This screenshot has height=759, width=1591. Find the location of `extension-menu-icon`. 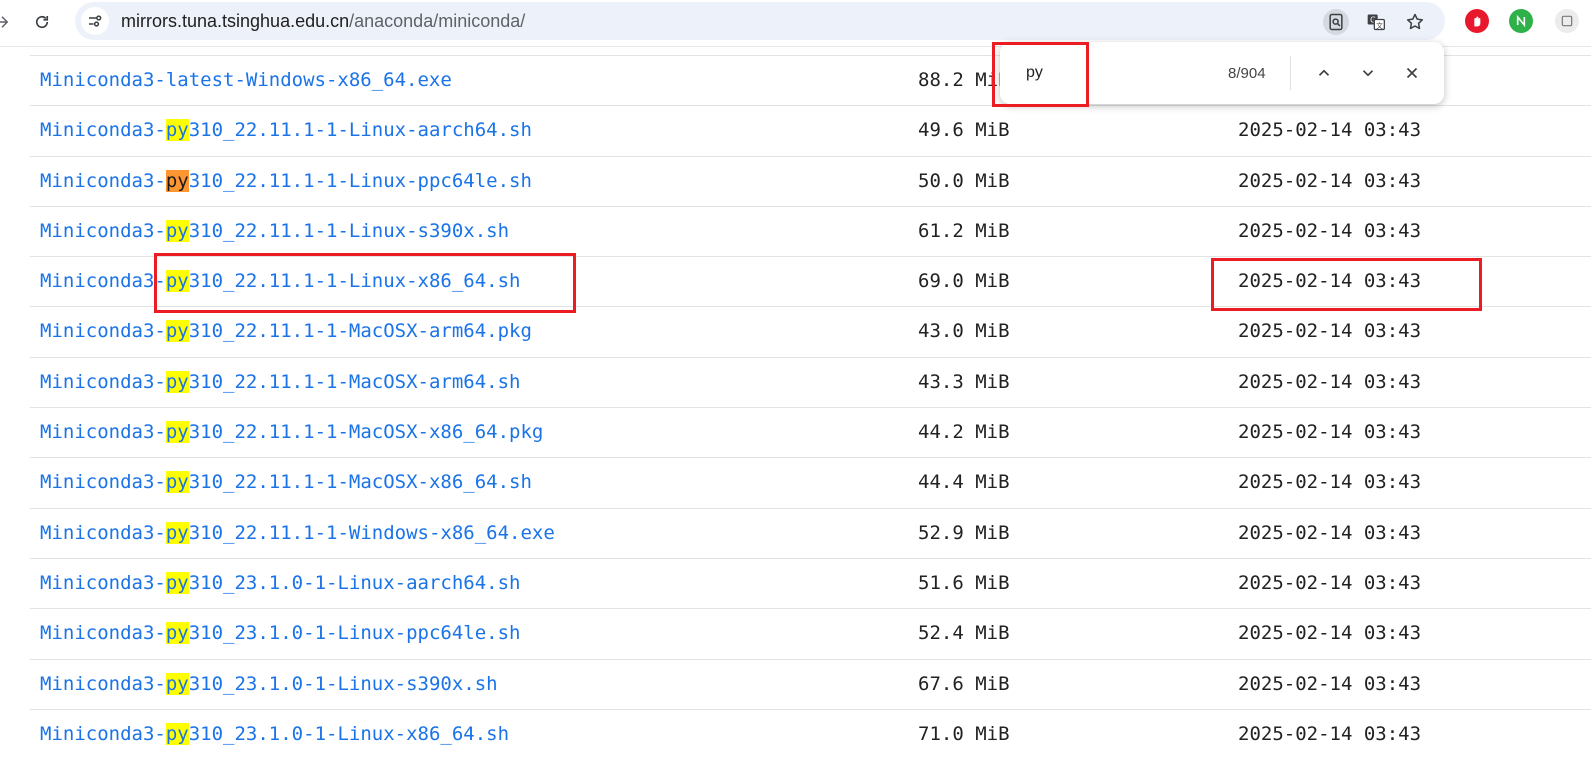

extension-menu-icon is located at coordinates (1567, 21).